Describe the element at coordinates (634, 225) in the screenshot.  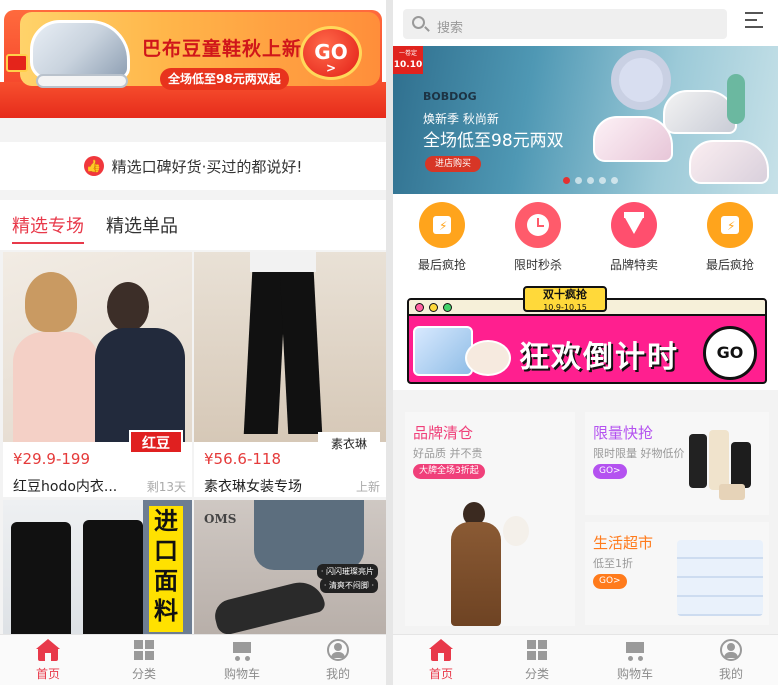
I see `diamond-icon` at that location.